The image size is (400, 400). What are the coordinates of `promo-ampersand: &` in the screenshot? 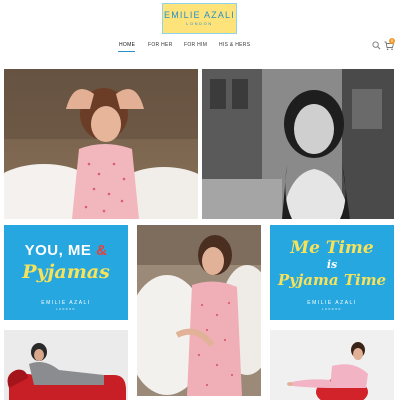 It's located at (102, 250).